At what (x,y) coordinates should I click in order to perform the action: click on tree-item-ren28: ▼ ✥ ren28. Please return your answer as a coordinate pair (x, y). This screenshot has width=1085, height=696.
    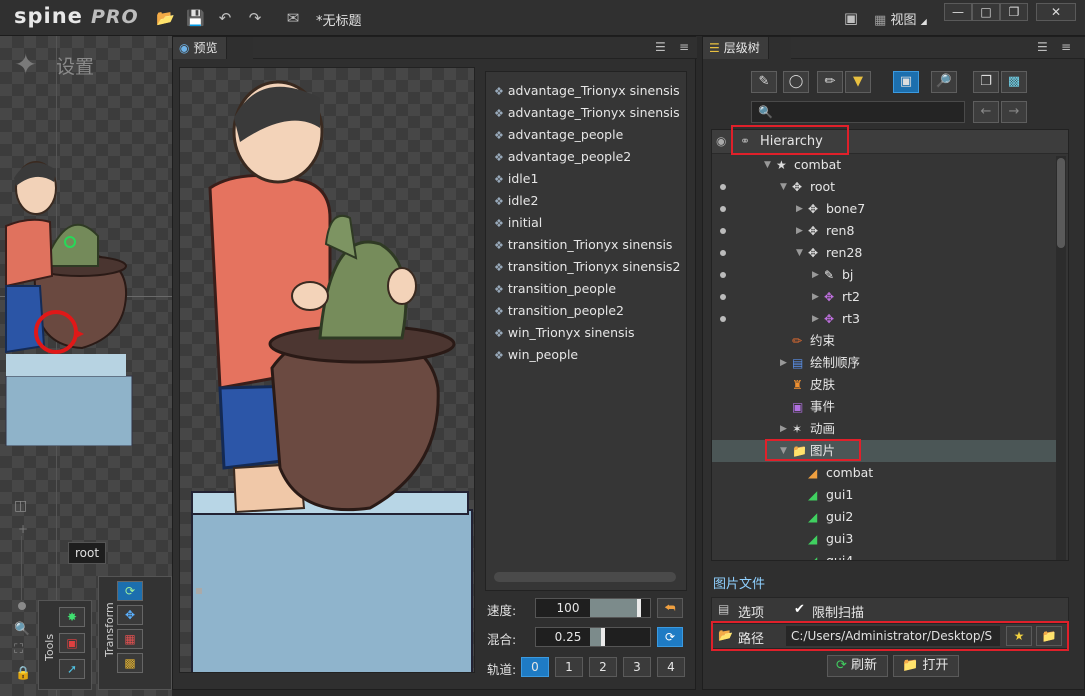
    Looking at the image, I should click on (884, 253).